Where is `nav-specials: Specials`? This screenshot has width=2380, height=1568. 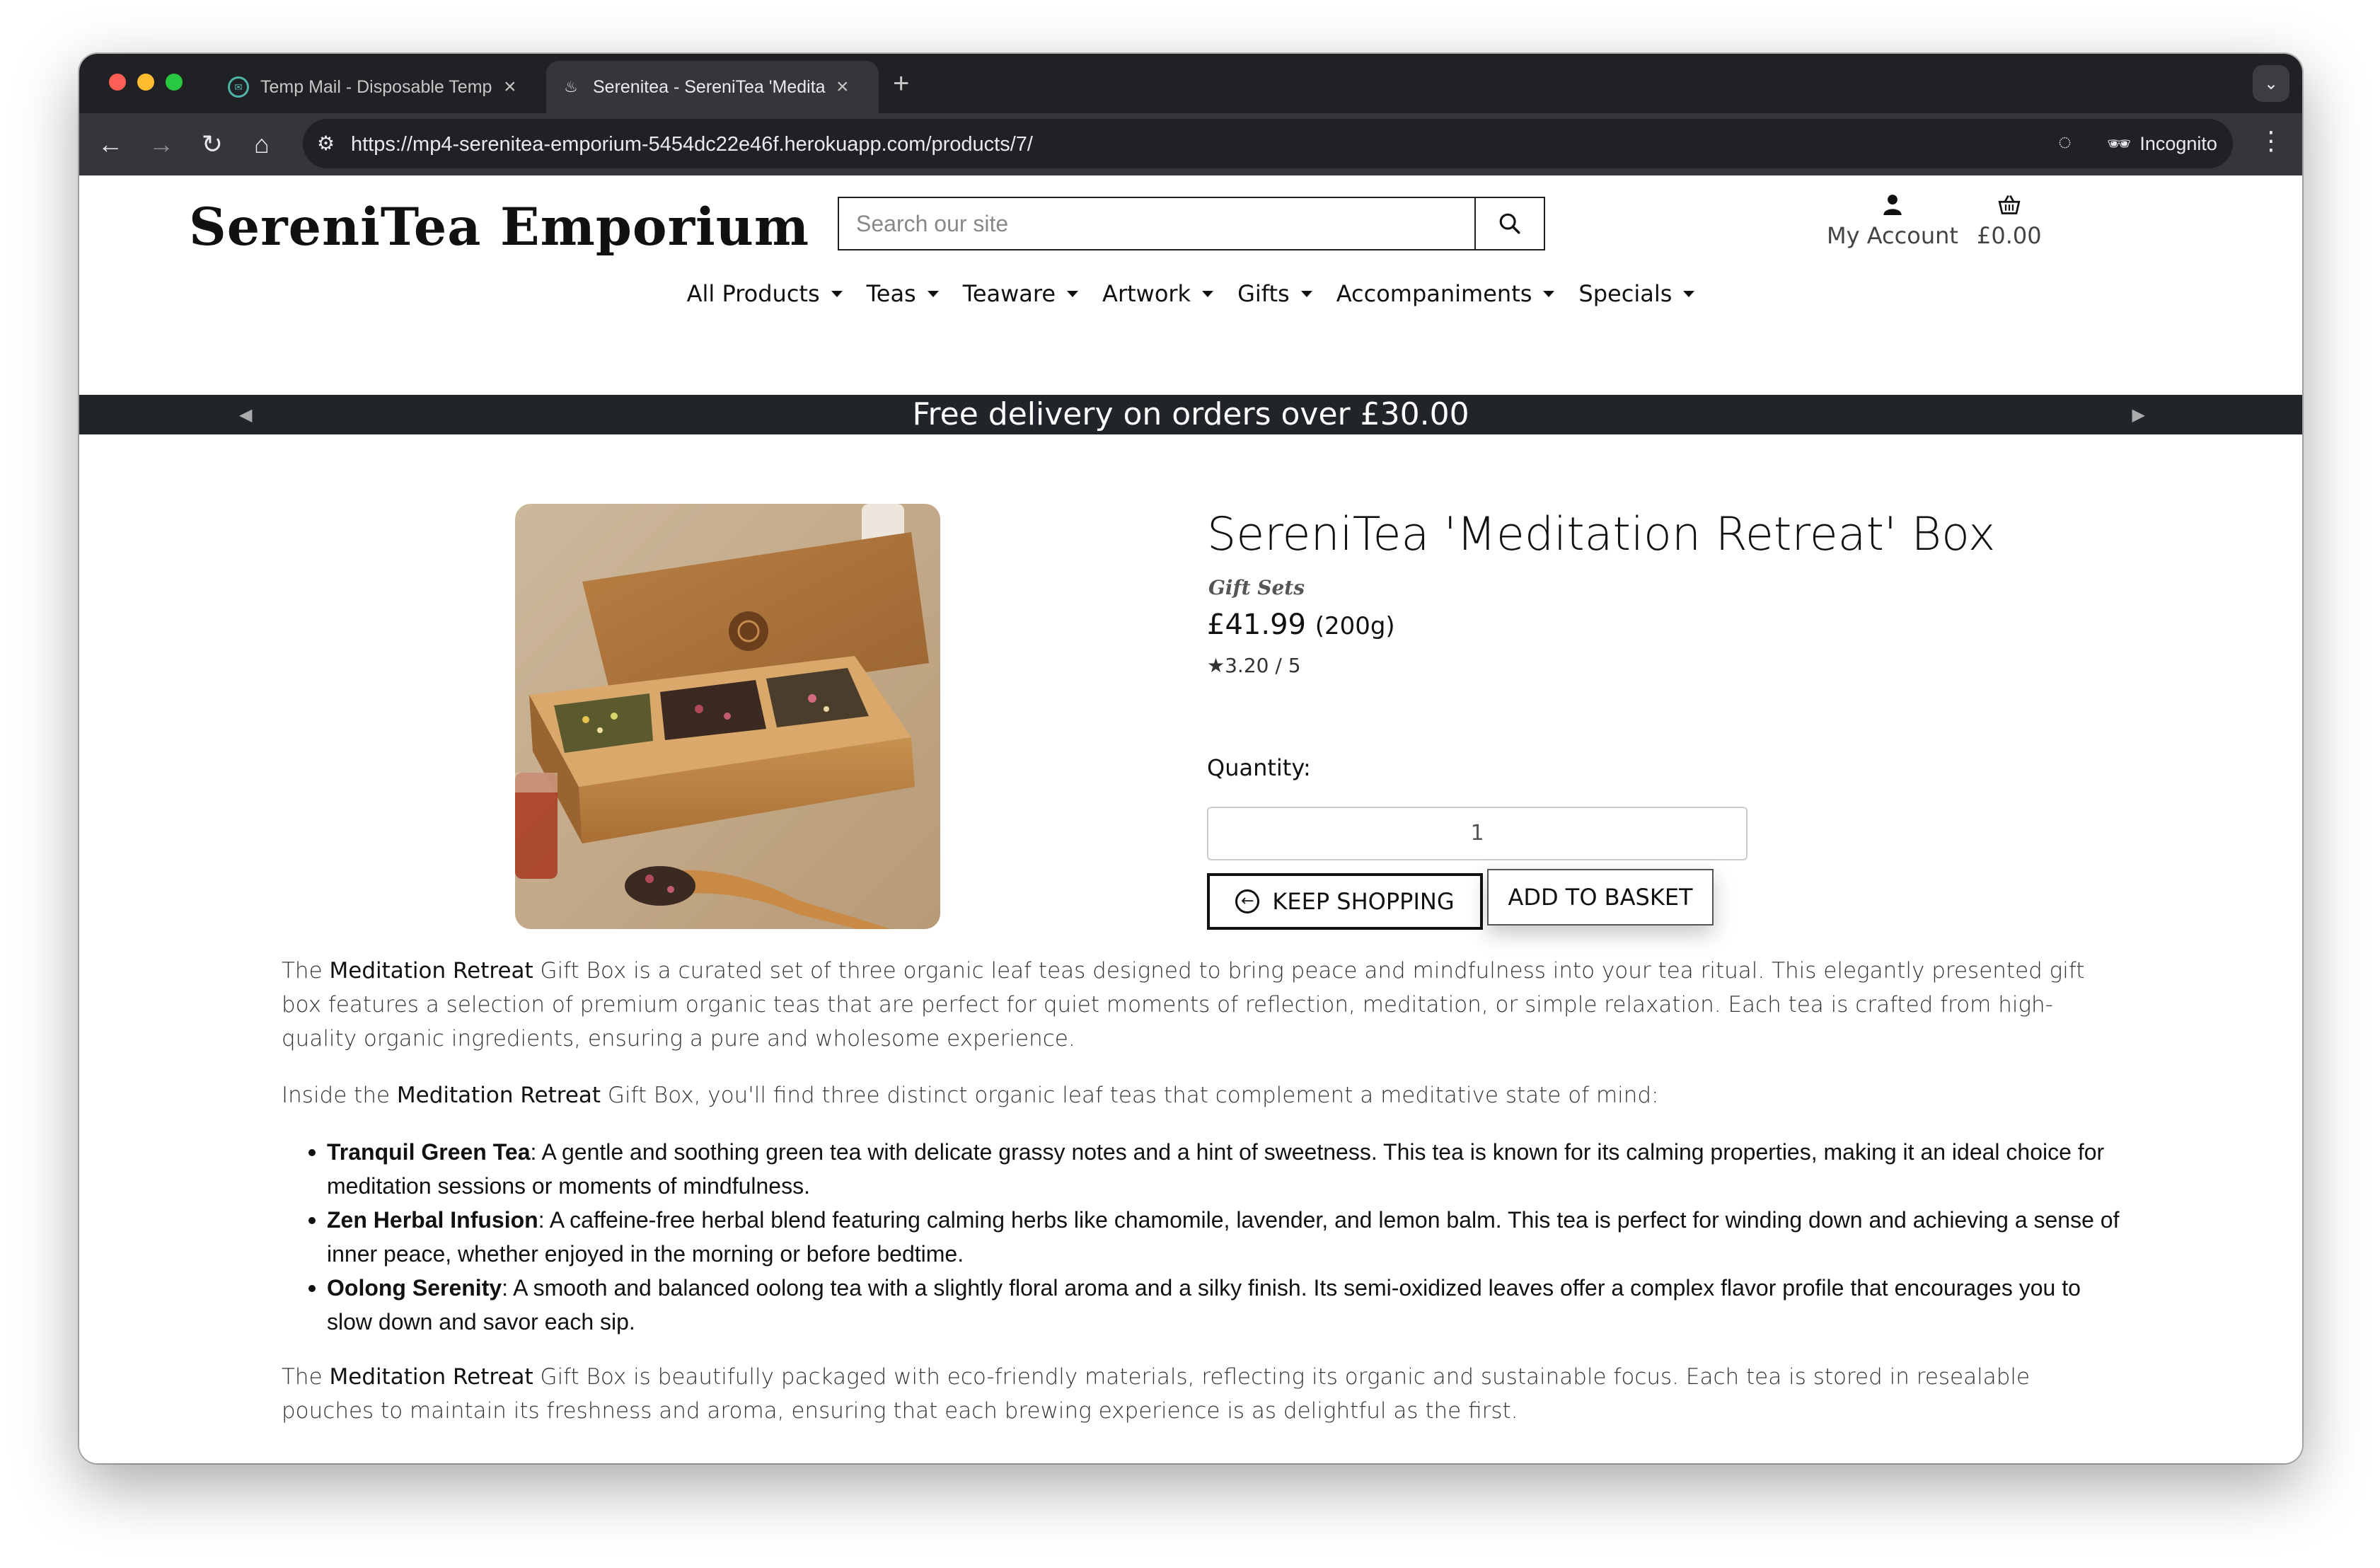
nav-specials: Specials is located at coordinates (1636, 293).